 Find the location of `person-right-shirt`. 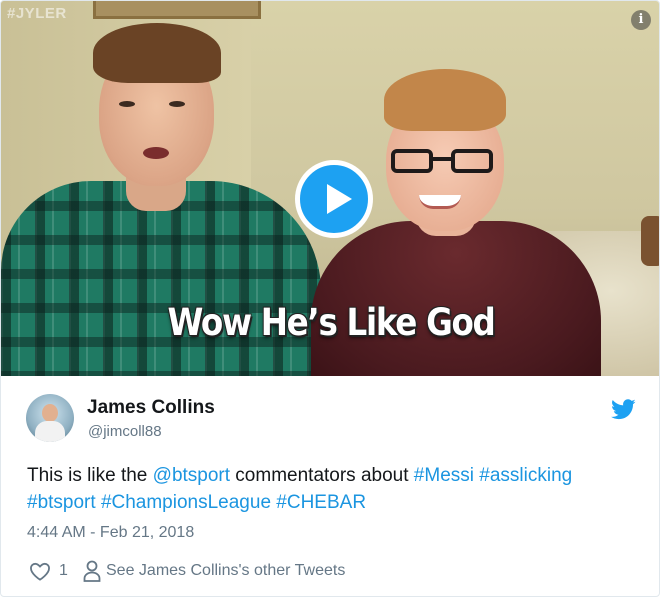

person-right-shirt is located at coordinates (456, 298).